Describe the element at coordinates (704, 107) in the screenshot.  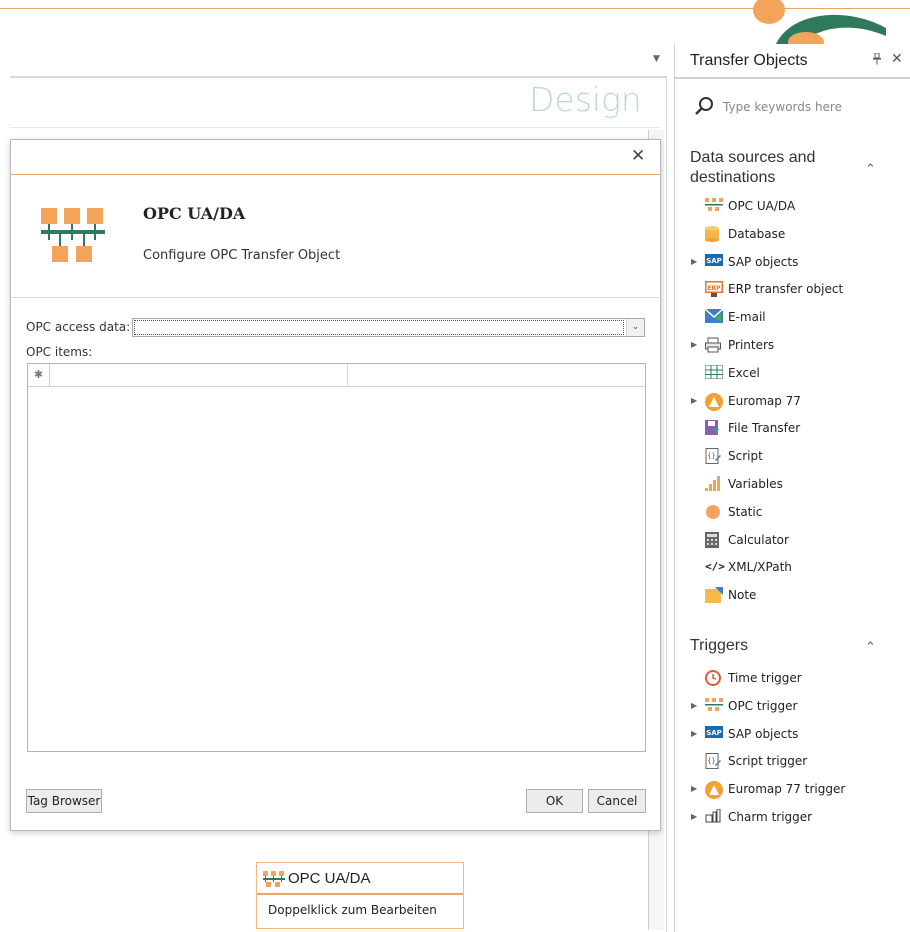
I see `search-icon` at that location.